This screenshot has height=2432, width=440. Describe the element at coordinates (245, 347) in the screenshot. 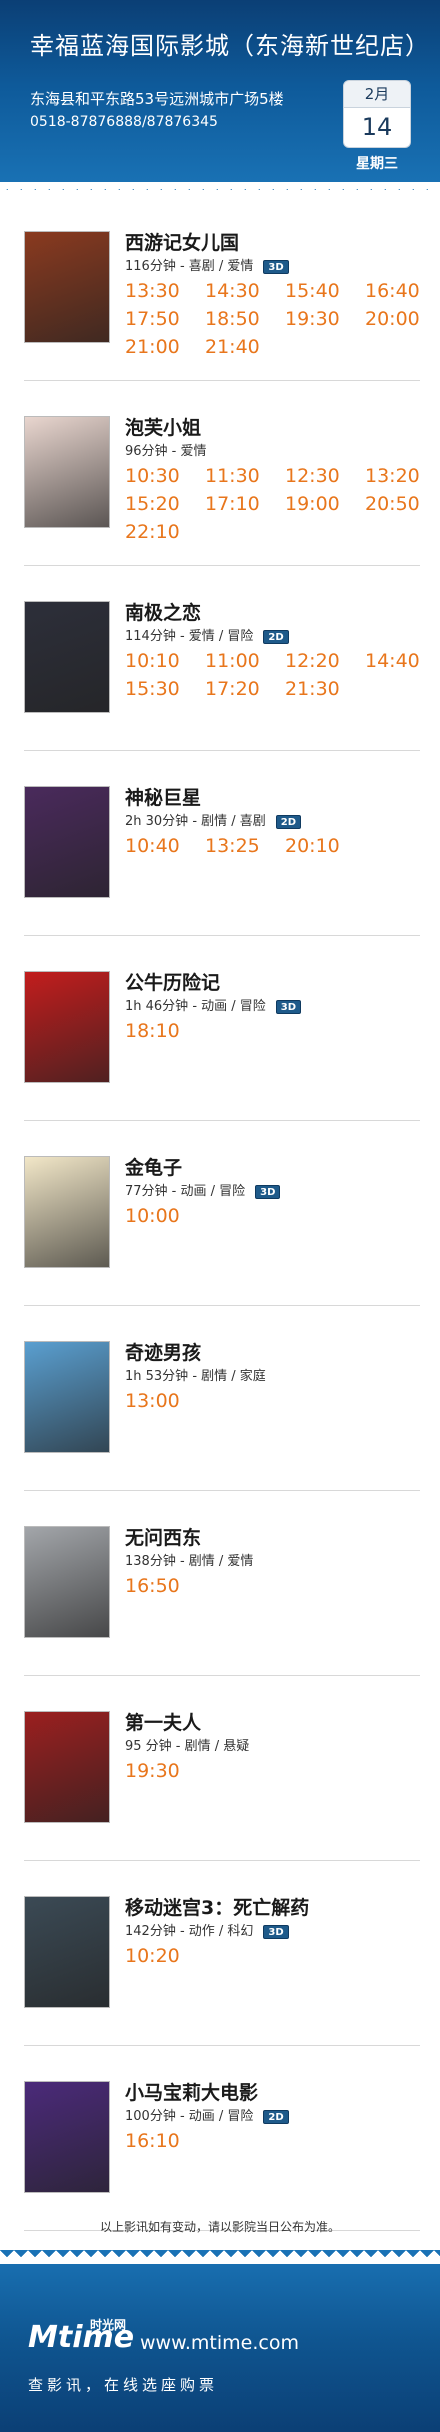

I see `showtime: 21:40` at that location.